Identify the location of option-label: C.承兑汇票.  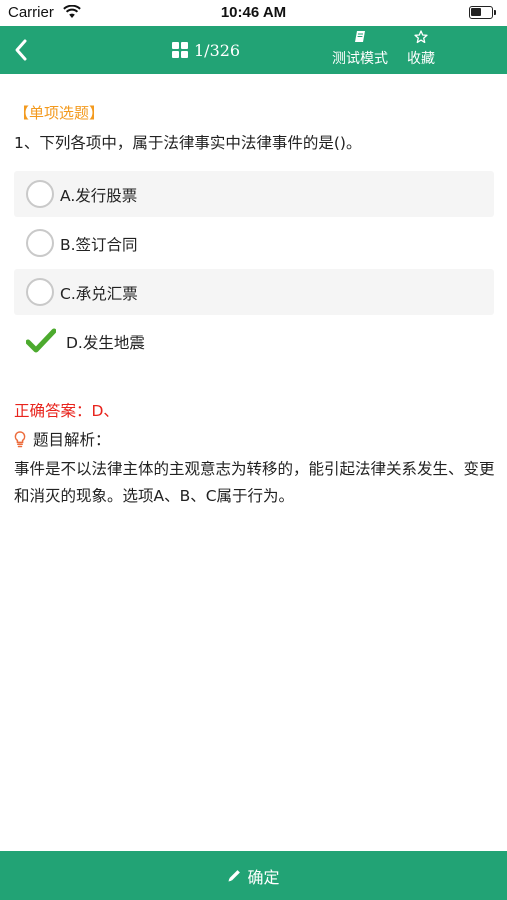
(99, 294).